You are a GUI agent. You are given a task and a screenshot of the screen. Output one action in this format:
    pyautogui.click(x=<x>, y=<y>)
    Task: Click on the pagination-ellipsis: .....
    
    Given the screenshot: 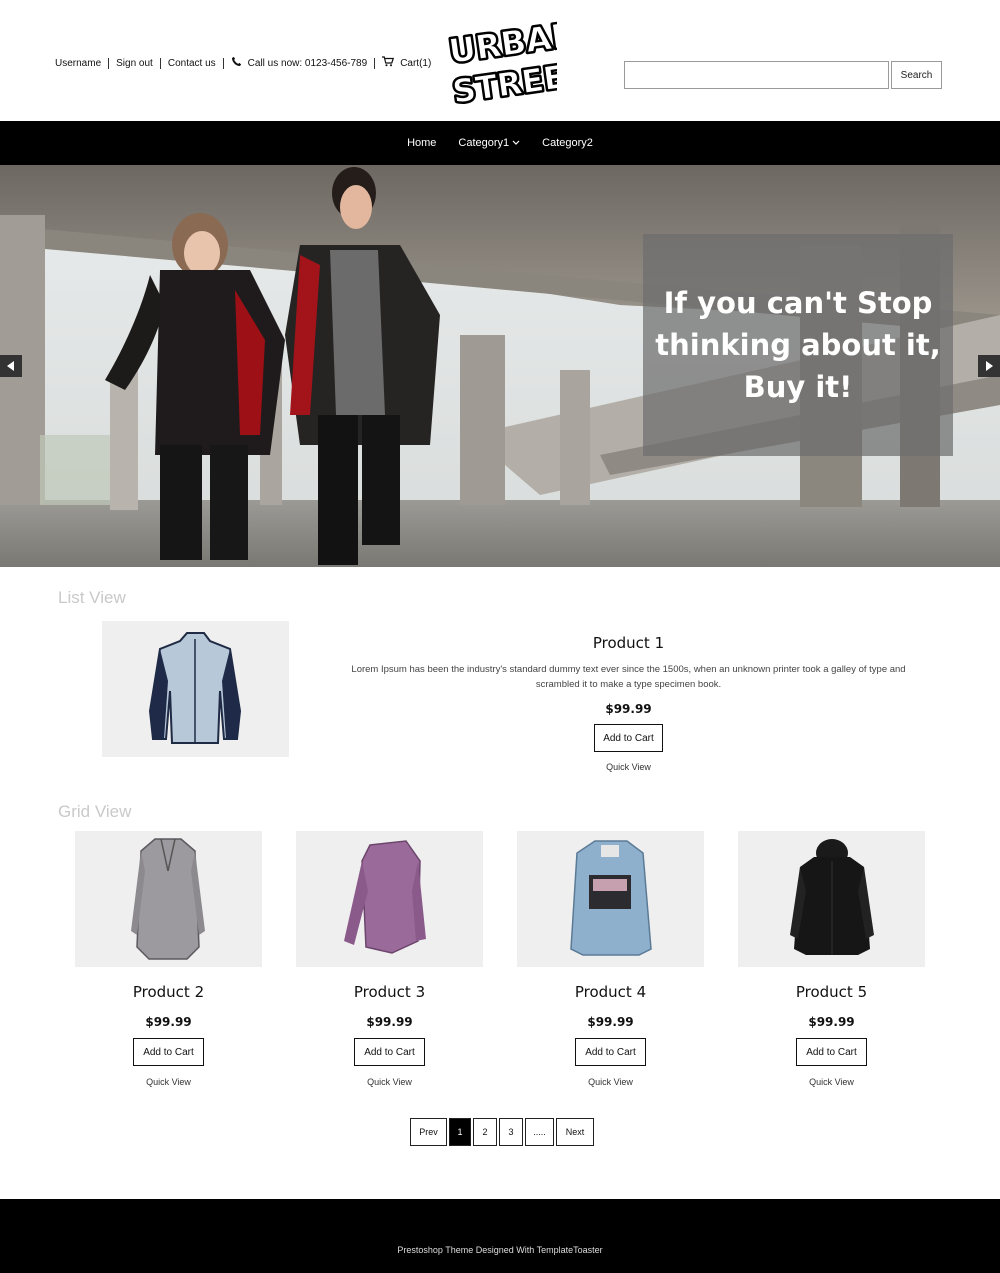 What is the action you would take?
    pyautogui.click(x=539, y=1132)
    